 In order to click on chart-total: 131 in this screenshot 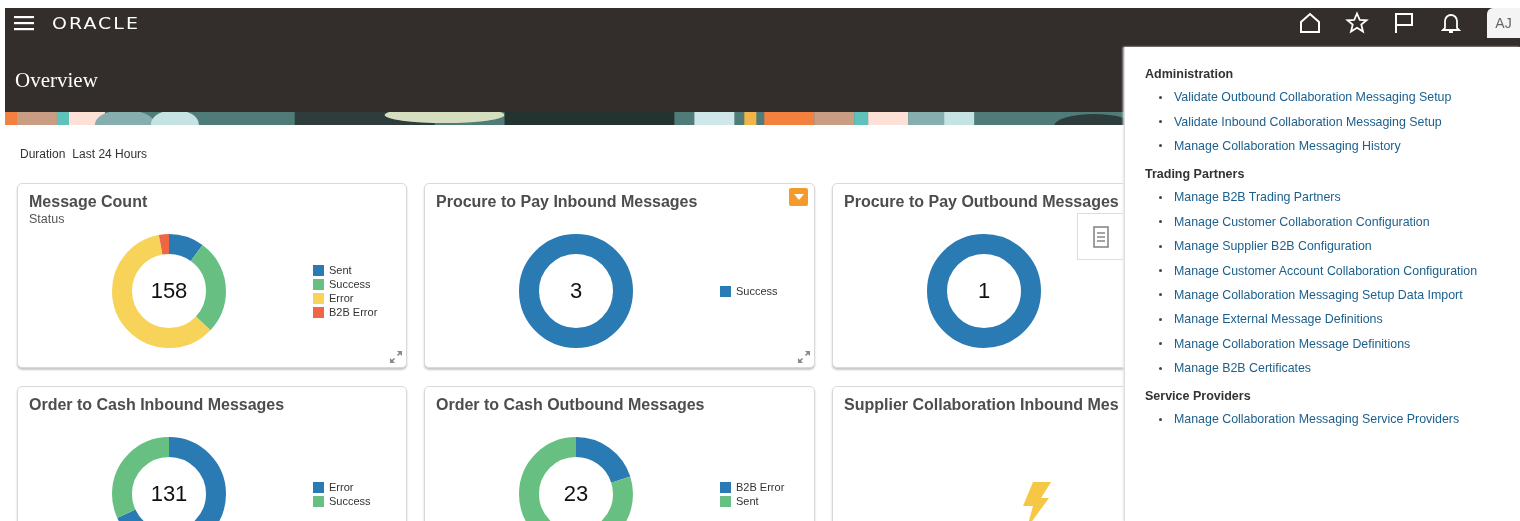, I will do `click(169, 494)`.